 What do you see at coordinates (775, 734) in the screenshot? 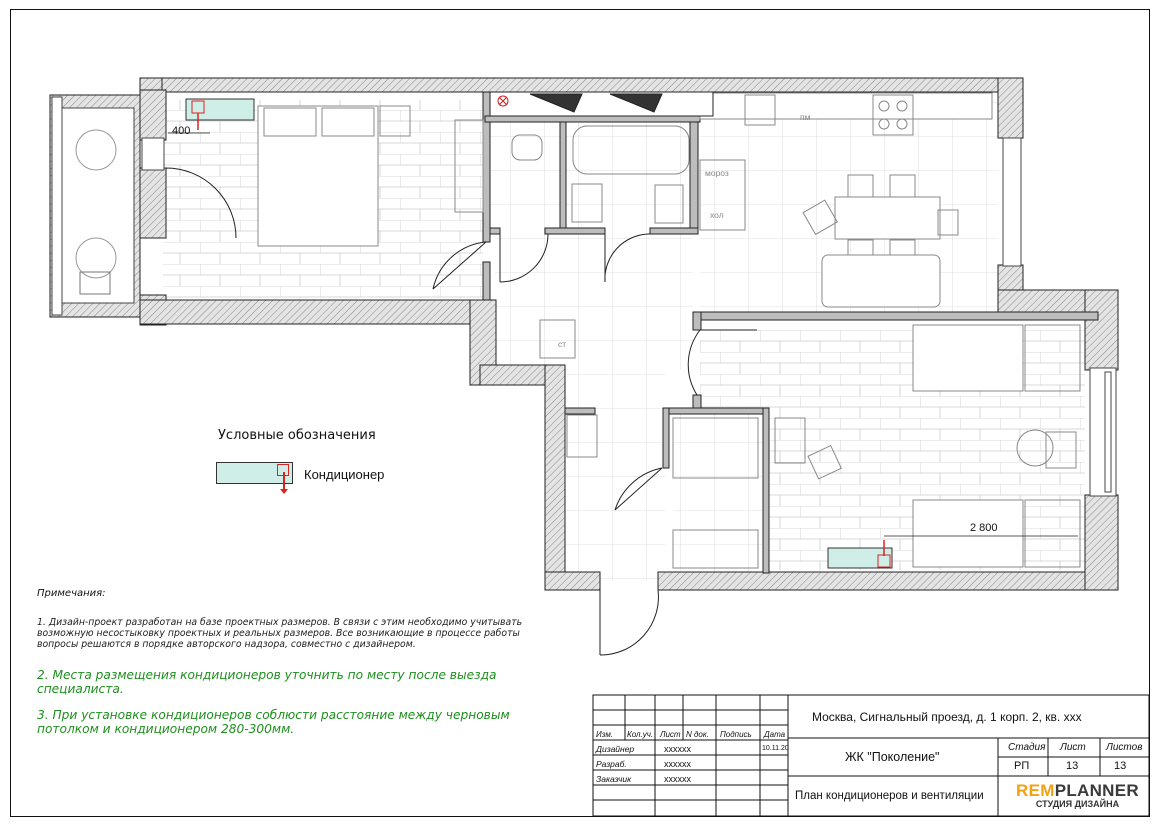
I see `hdr-date: Дата` at bounding box center [775, 734].